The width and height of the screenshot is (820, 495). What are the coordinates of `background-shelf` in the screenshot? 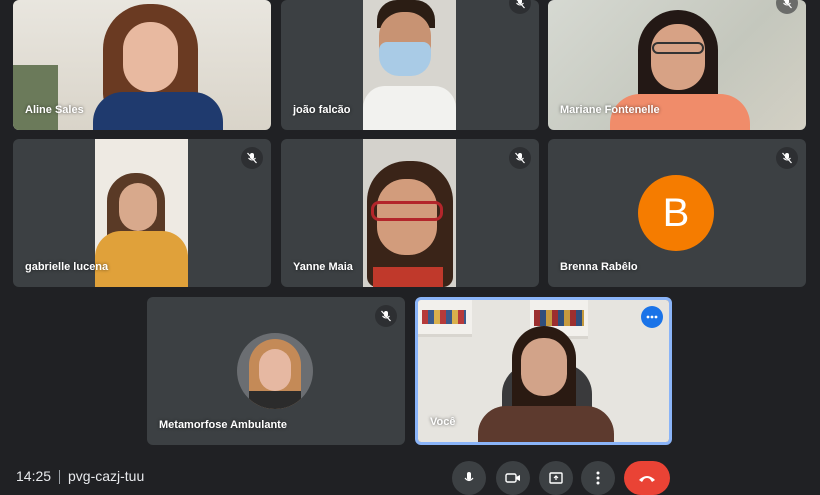 It's located at (35, 97).